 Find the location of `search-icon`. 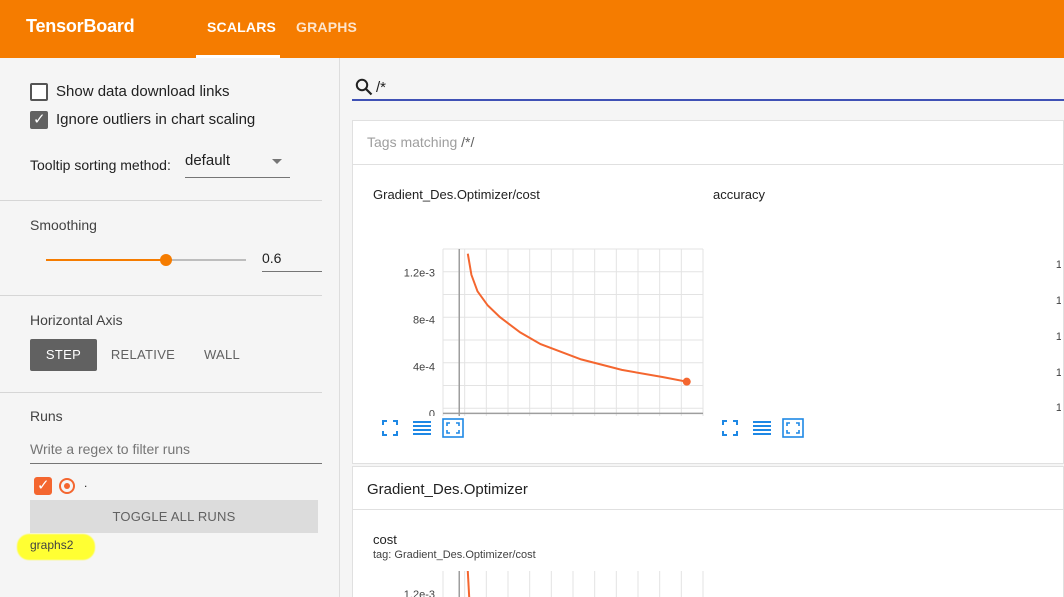

search-icon is located at coordinates (364, 87).